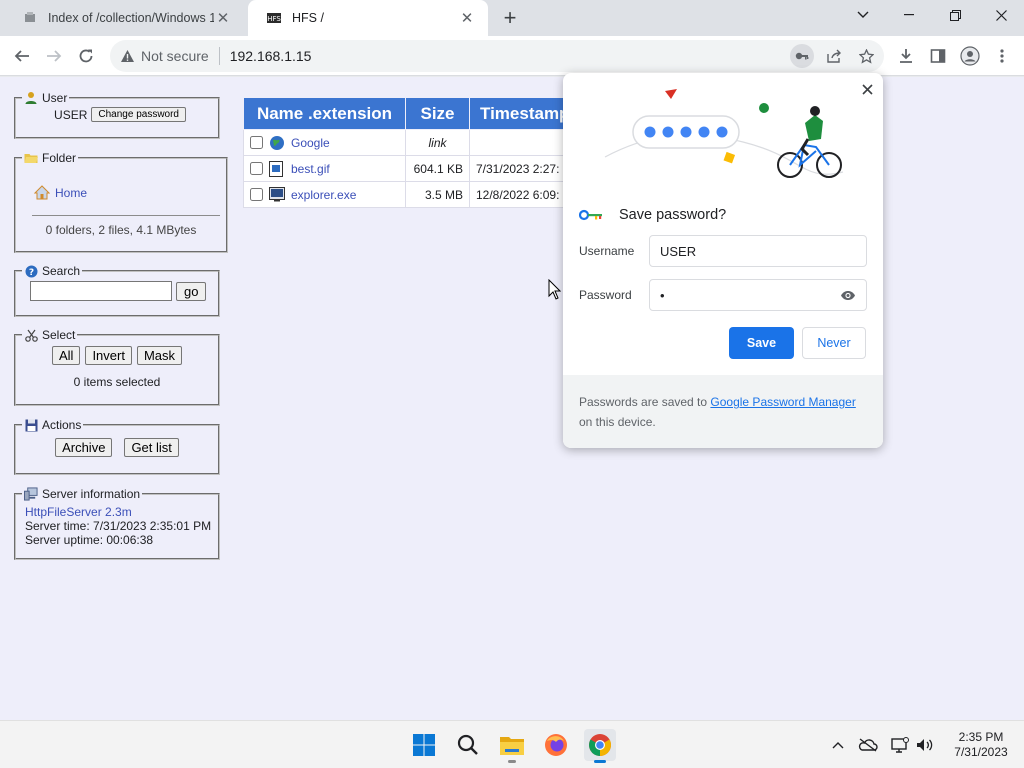 The image size is (1024, 768). Describe the element at coordinates (118, 512) in the screenshot. I see `hfs-version-link: HttpFileServer 2.3m` at that location.